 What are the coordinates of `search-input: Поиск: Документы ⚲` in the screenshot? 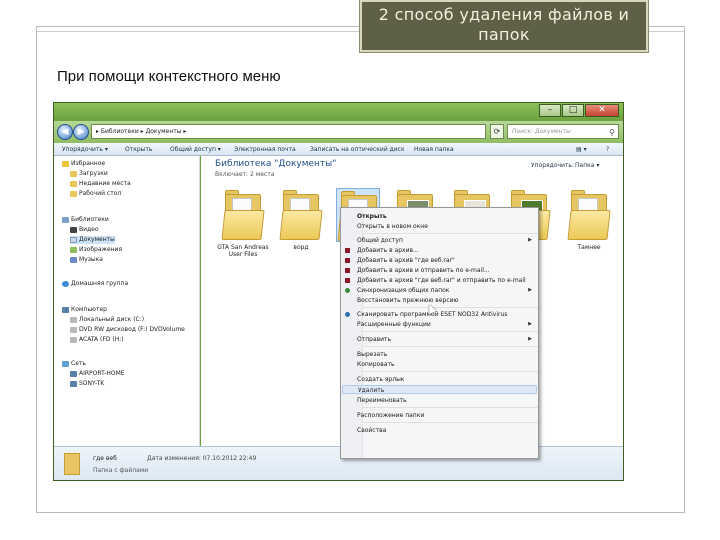 It's located at (563, 131).